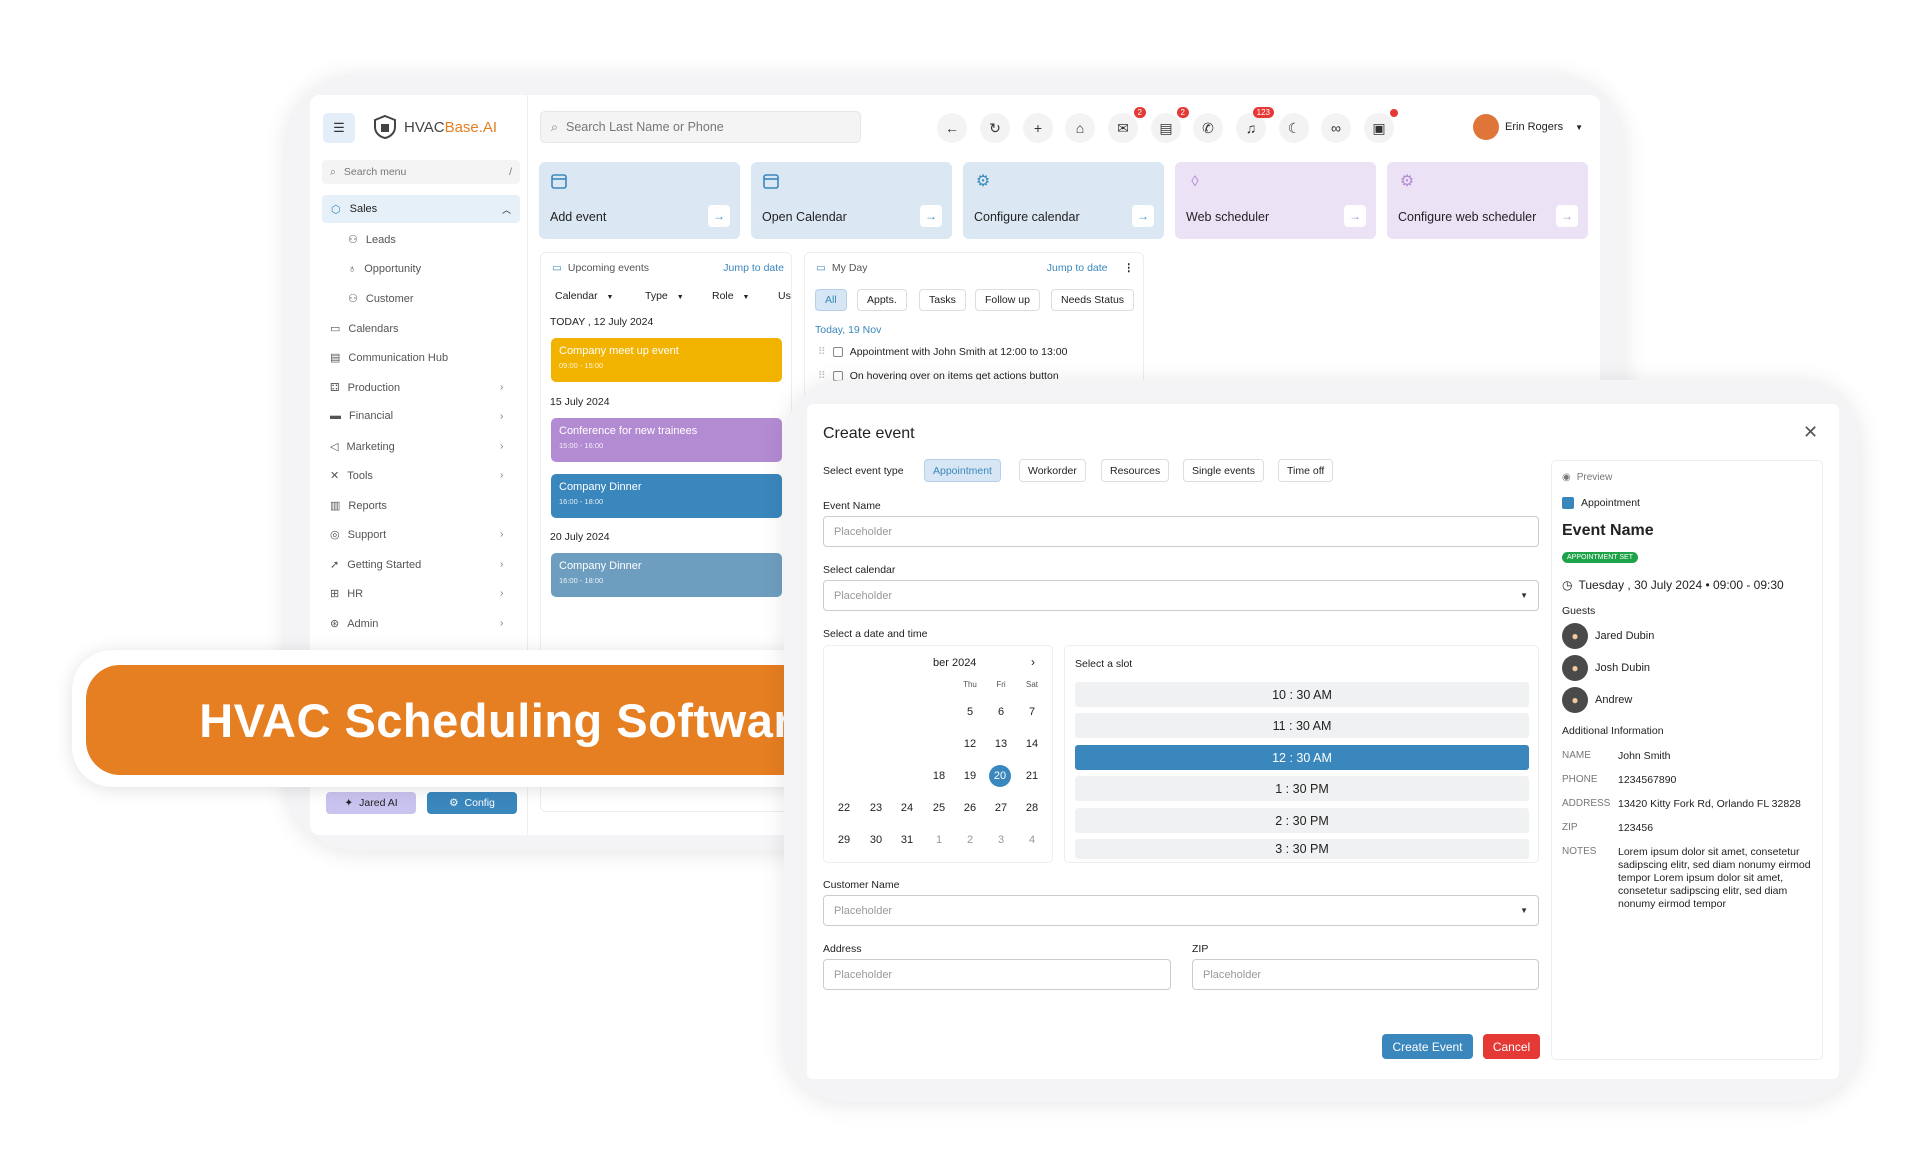 Image resolution: width=1920 pixels, height=1173 pixels. Describe the element at coordinates (1001, 840) in the screenshot. I see `calendar-day-outside: 3` at that location.